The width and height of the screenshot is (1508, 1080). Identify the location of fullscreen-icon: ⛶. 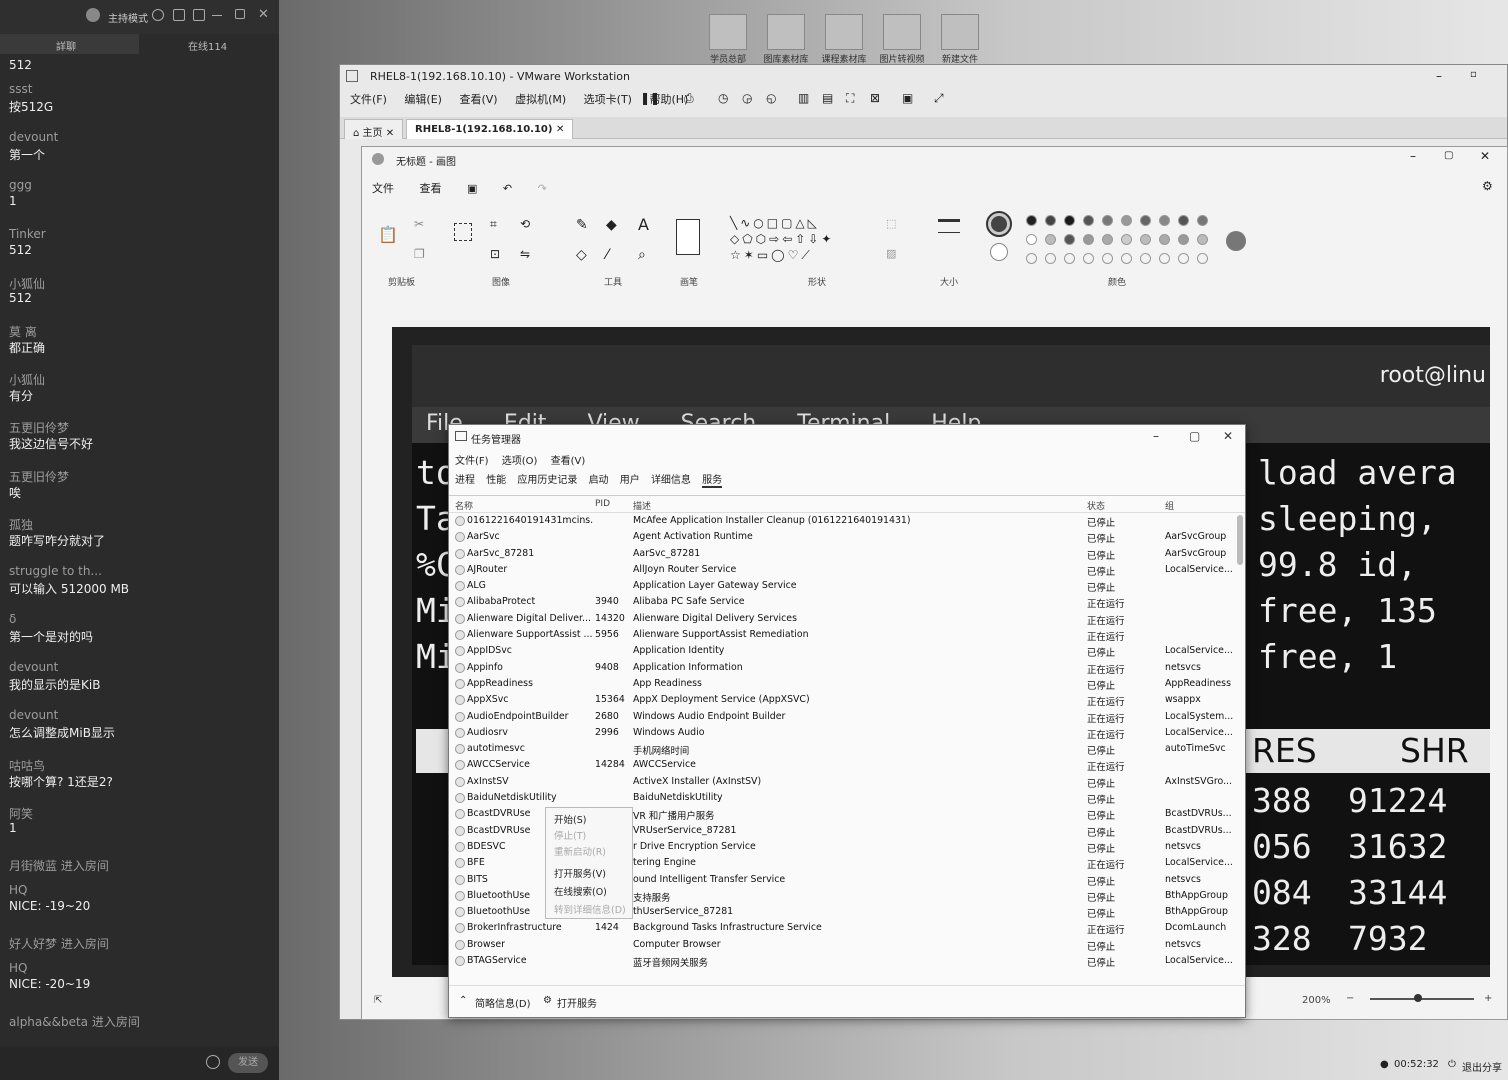
(850, 98).